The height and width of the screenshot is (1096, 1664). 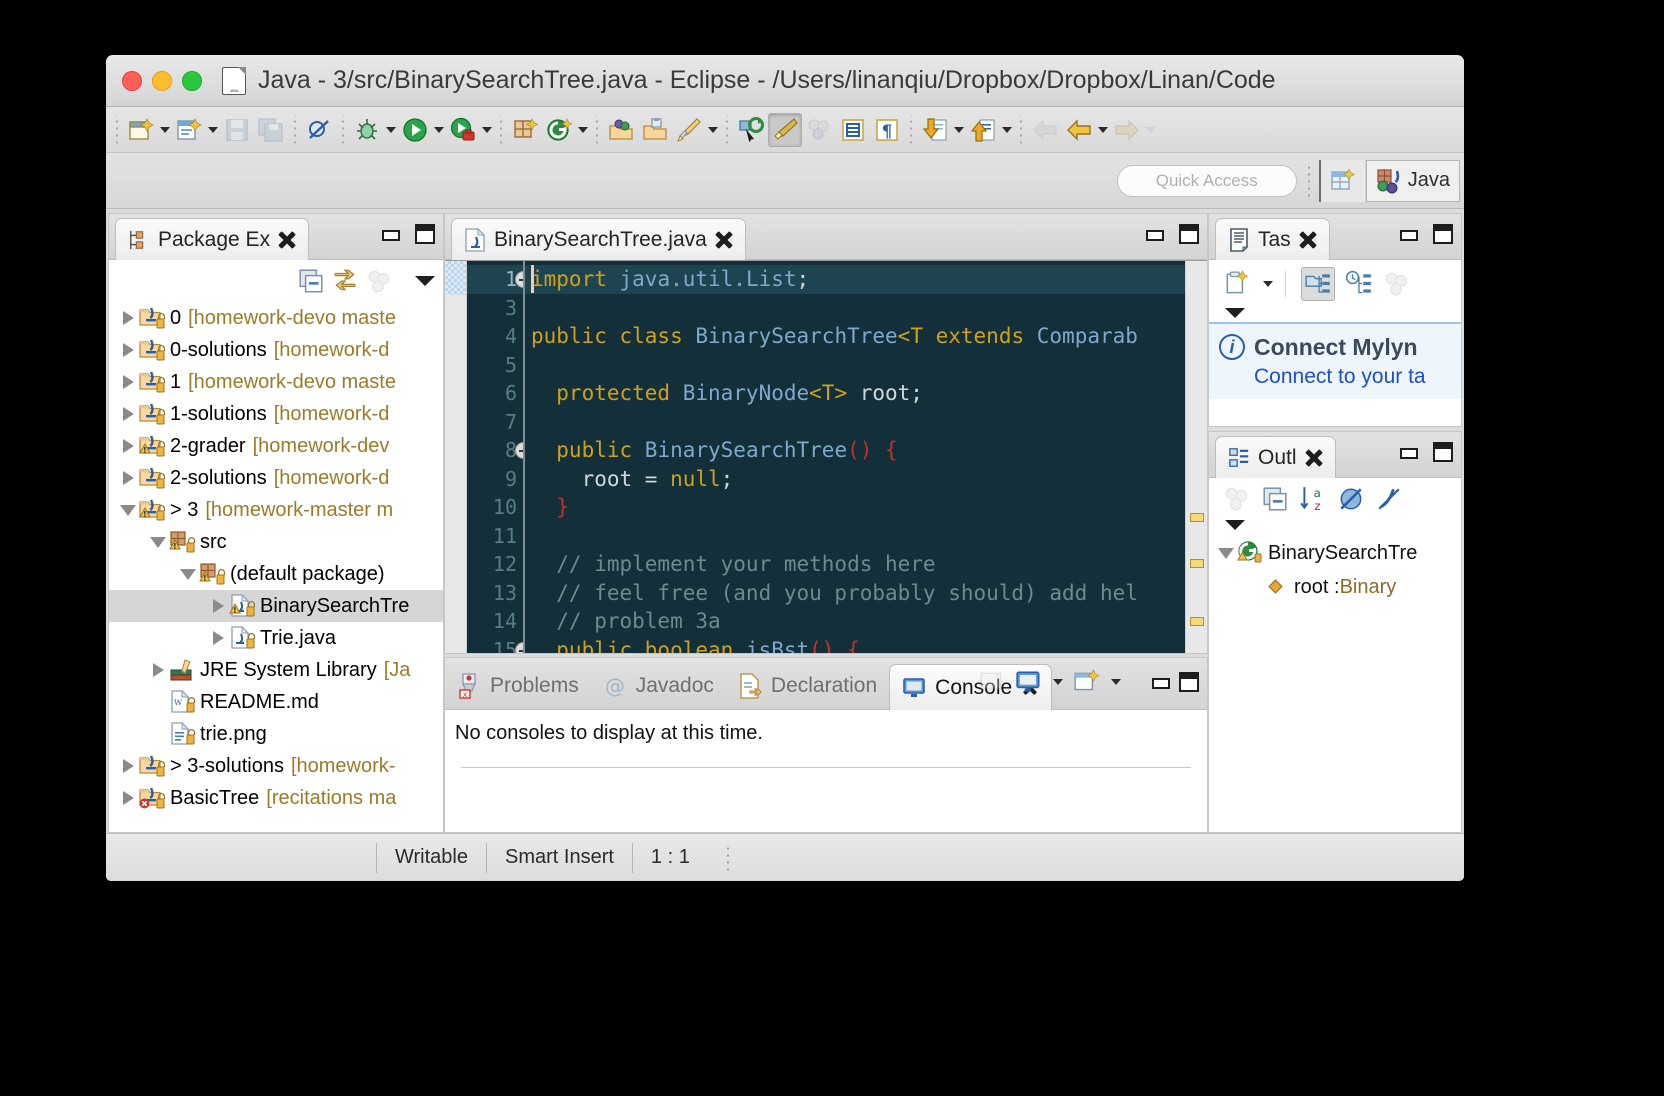 What do you see at coordinates (141, 130) in the screenshot?
I see `new-wizard-button` at bounding box center [141, 130].